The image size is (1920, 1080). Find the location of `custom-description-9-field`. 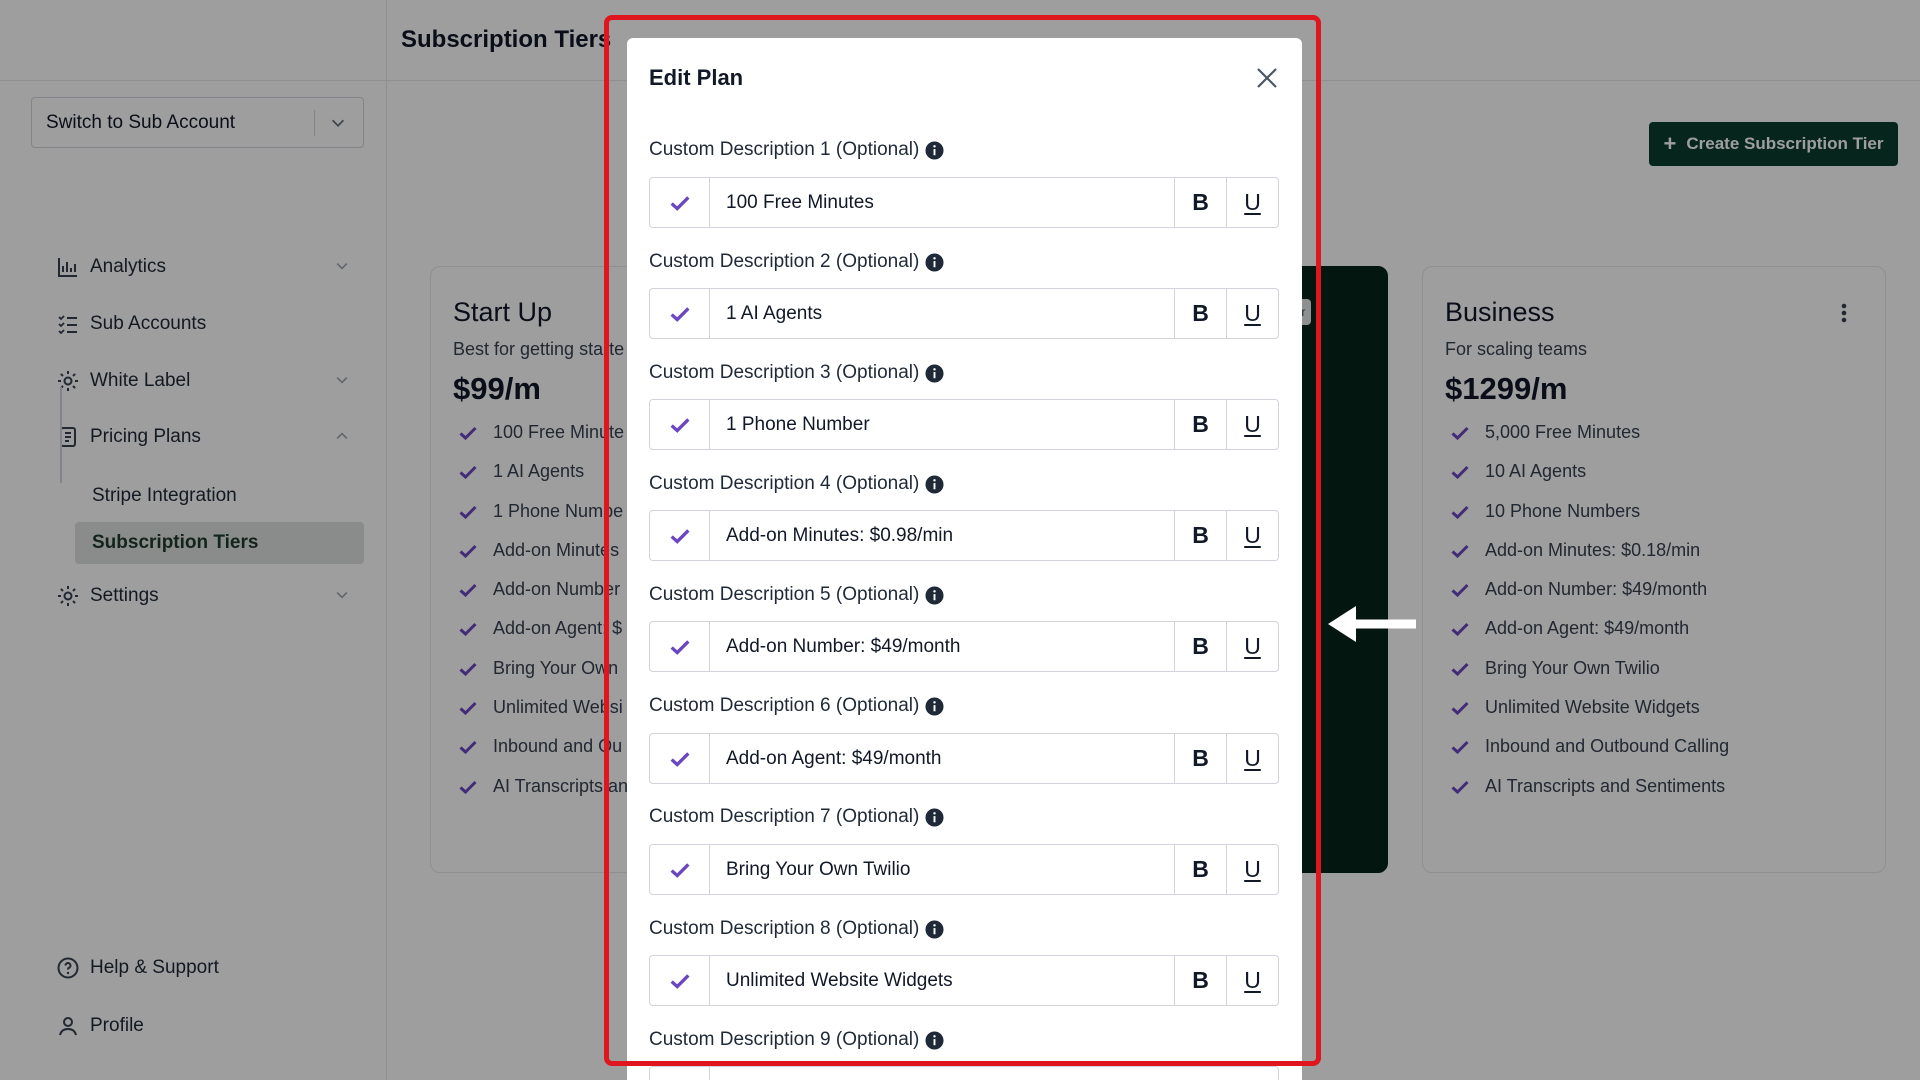

custom-description-9-field is located at coordinates (964, 1073).